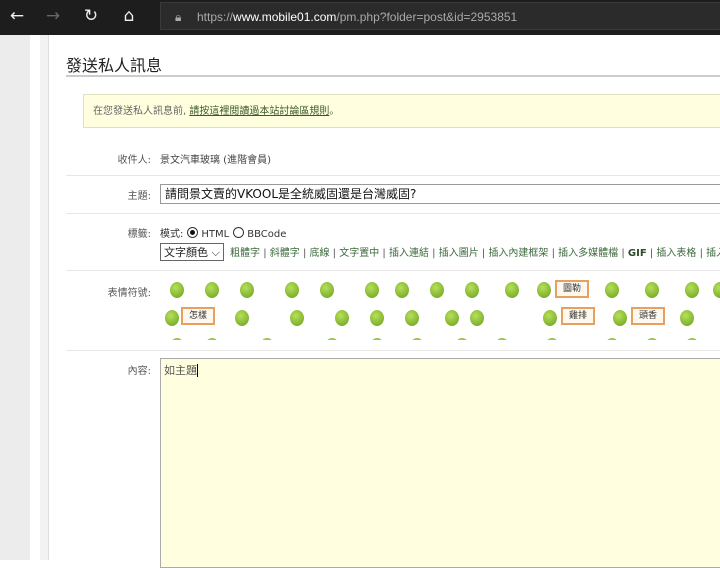  Describe the element at coordinates (459, 253) in the screenshot. I see `tool-image: 插入圖片` at that location.